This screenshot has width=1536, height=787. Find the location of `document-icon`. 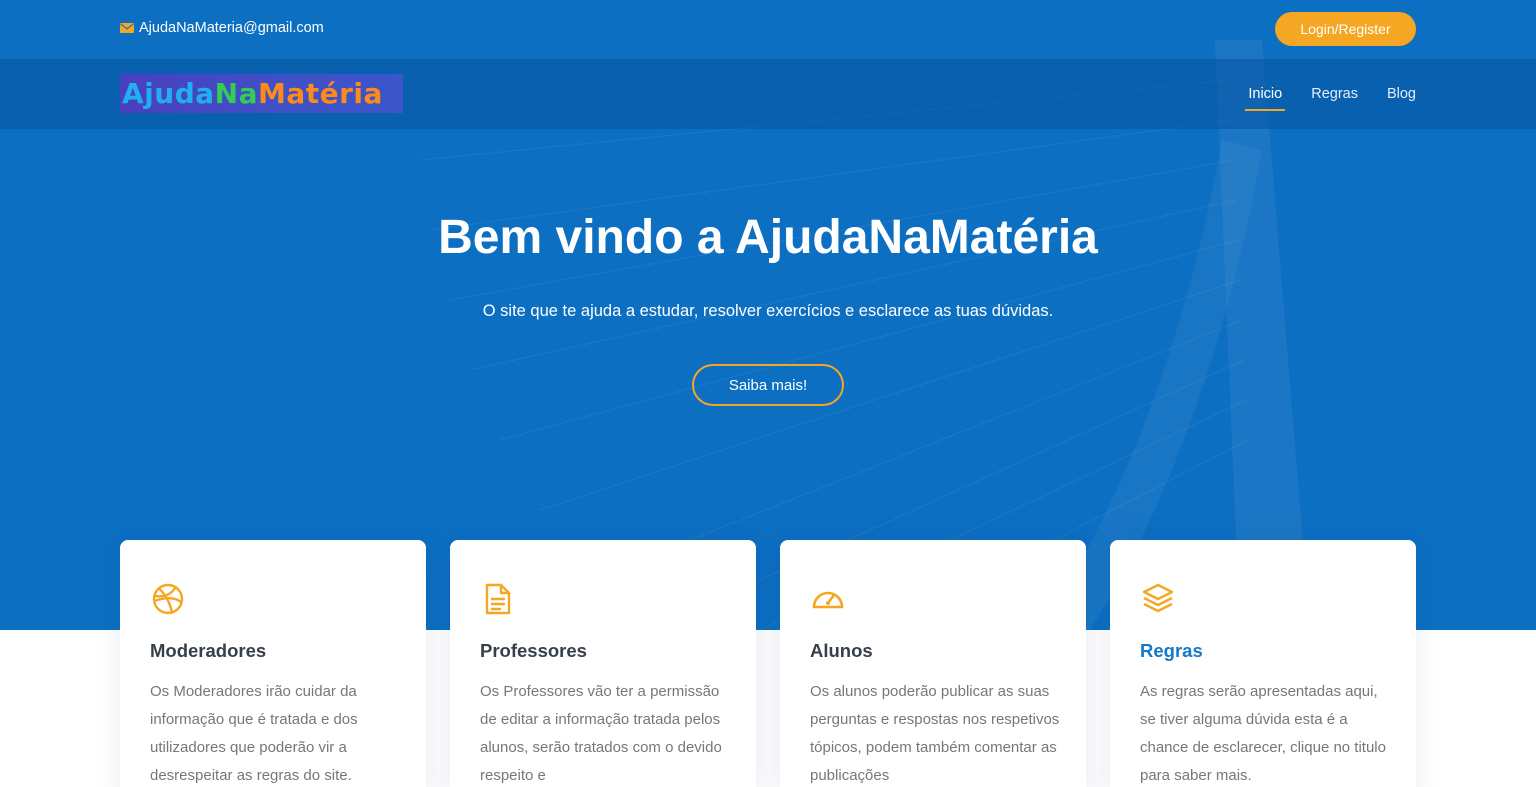

document-icon is located at coordinates (498, 599).